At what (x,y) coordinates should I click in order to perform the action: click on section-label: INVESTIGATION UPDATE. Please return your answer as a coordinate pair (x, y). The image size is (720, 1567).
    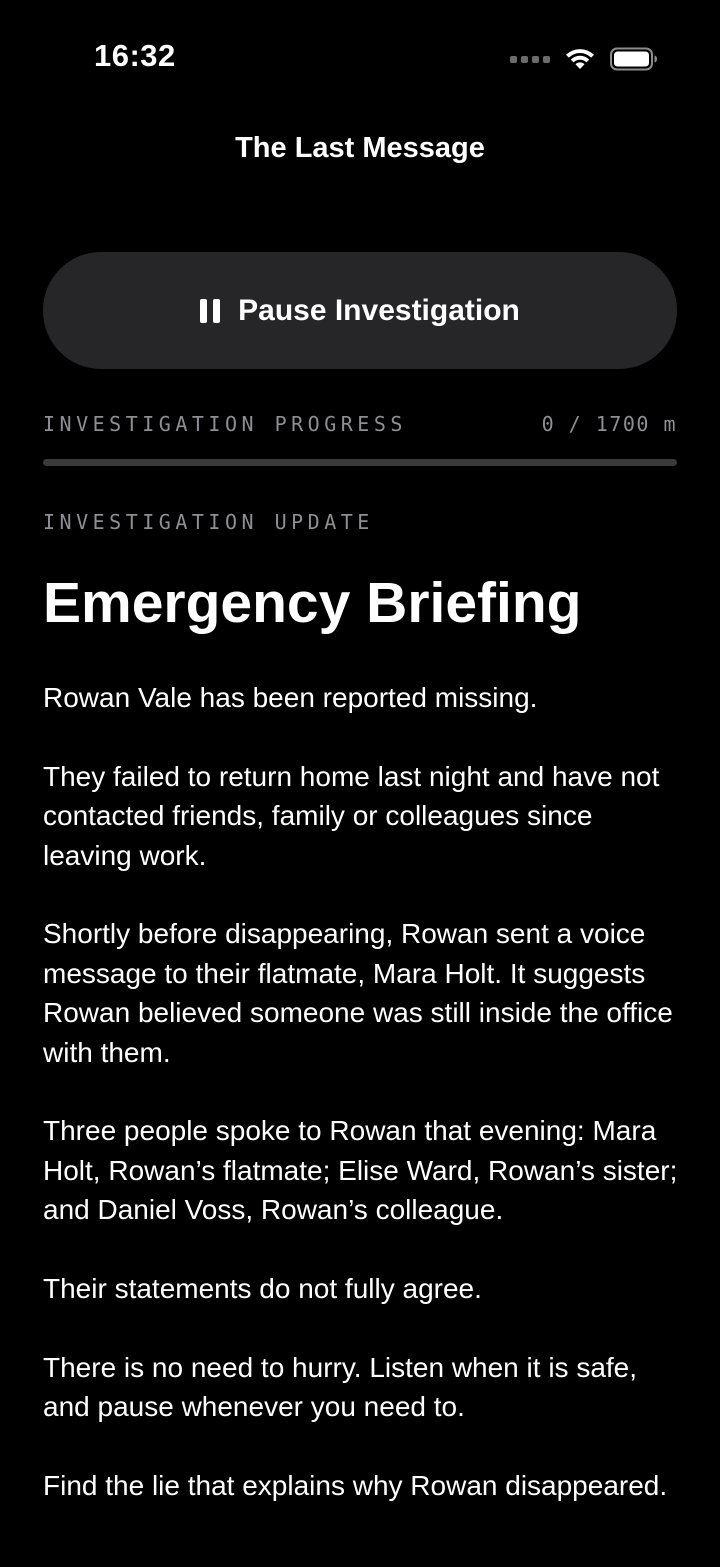
    Looking at the image, I should click on (208, 522).